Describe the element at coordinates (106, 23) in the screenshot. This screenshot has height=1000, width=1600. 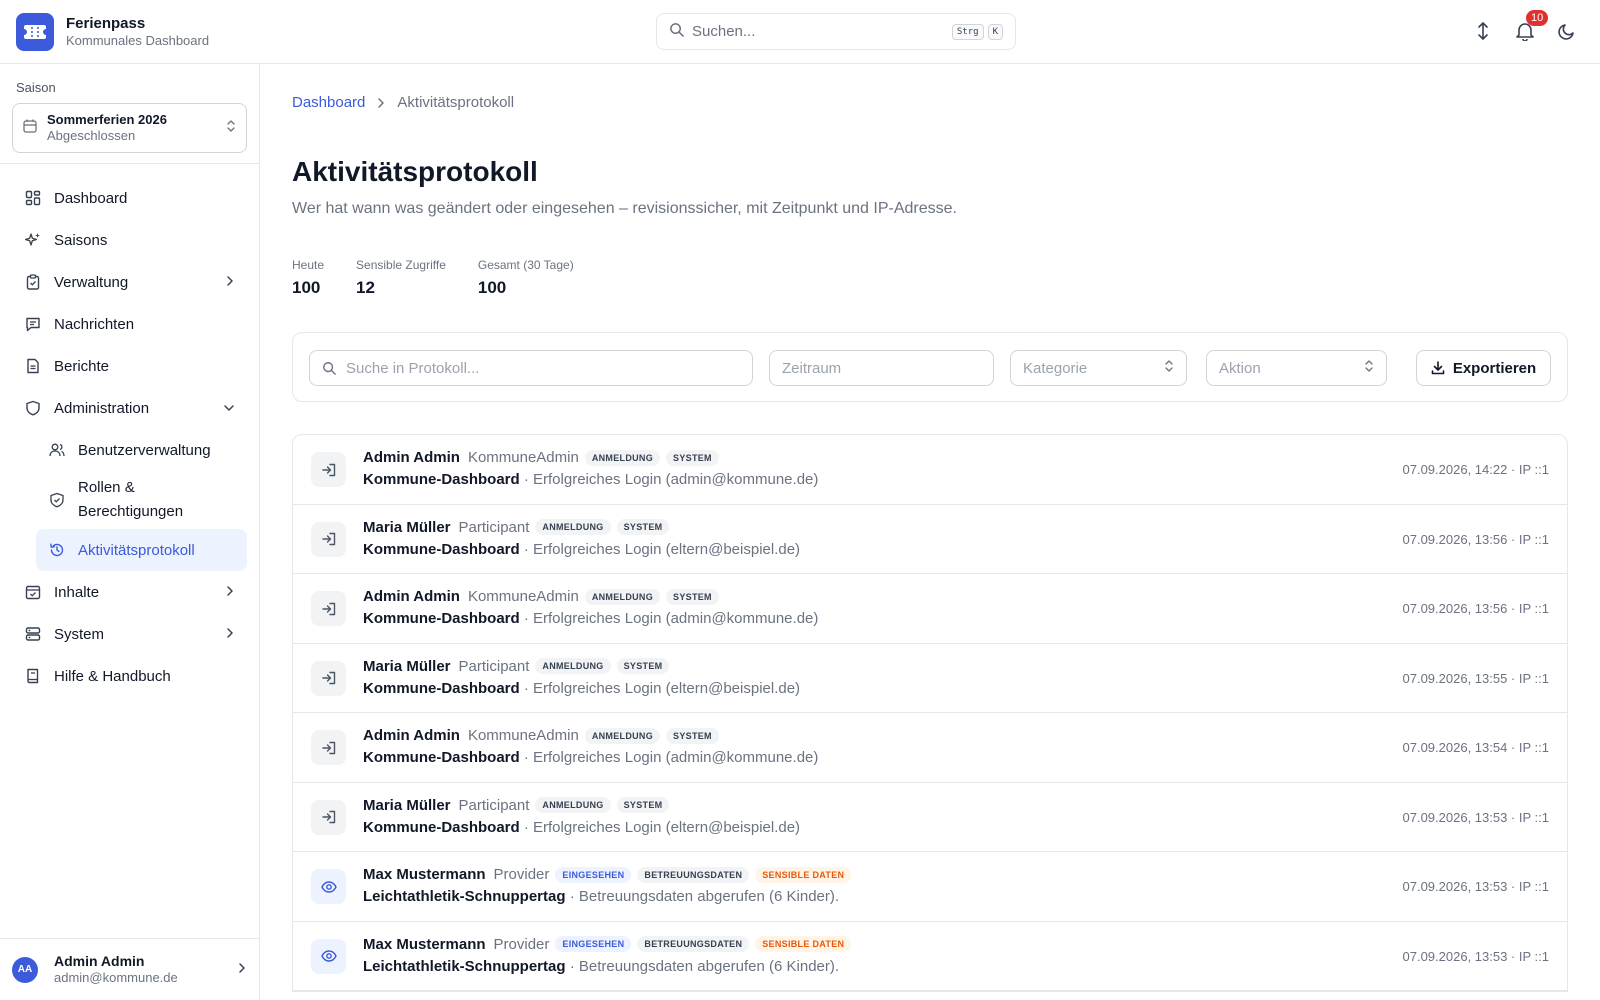
I see `brand-title: Ferienpass` at that location.